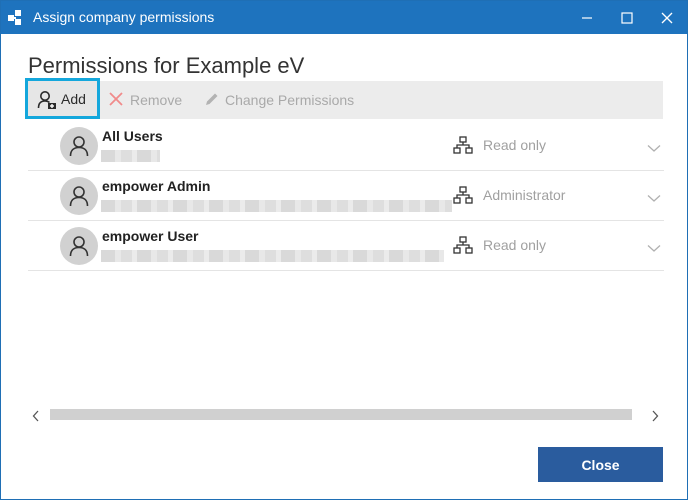 The height and width of the screenshot is (500, 688). Describe the element at coordinates (346, 246) in the screenshot. I see `list-item: empower User Read only` at that location.